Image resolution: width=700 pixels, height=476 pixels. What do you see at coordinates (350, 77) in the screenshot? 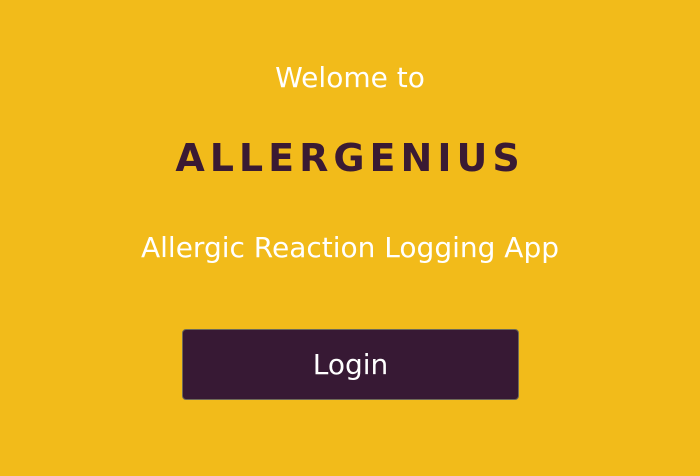
I see `welcome-text: Welome to` at bounding box center [350, 77].